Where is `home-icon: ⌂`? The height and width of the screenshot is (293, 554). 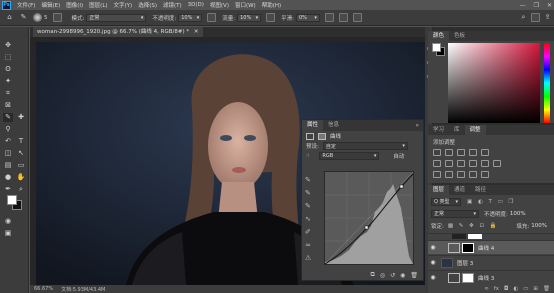
home-icon: ⌂ is located at coordinates (9, 17).